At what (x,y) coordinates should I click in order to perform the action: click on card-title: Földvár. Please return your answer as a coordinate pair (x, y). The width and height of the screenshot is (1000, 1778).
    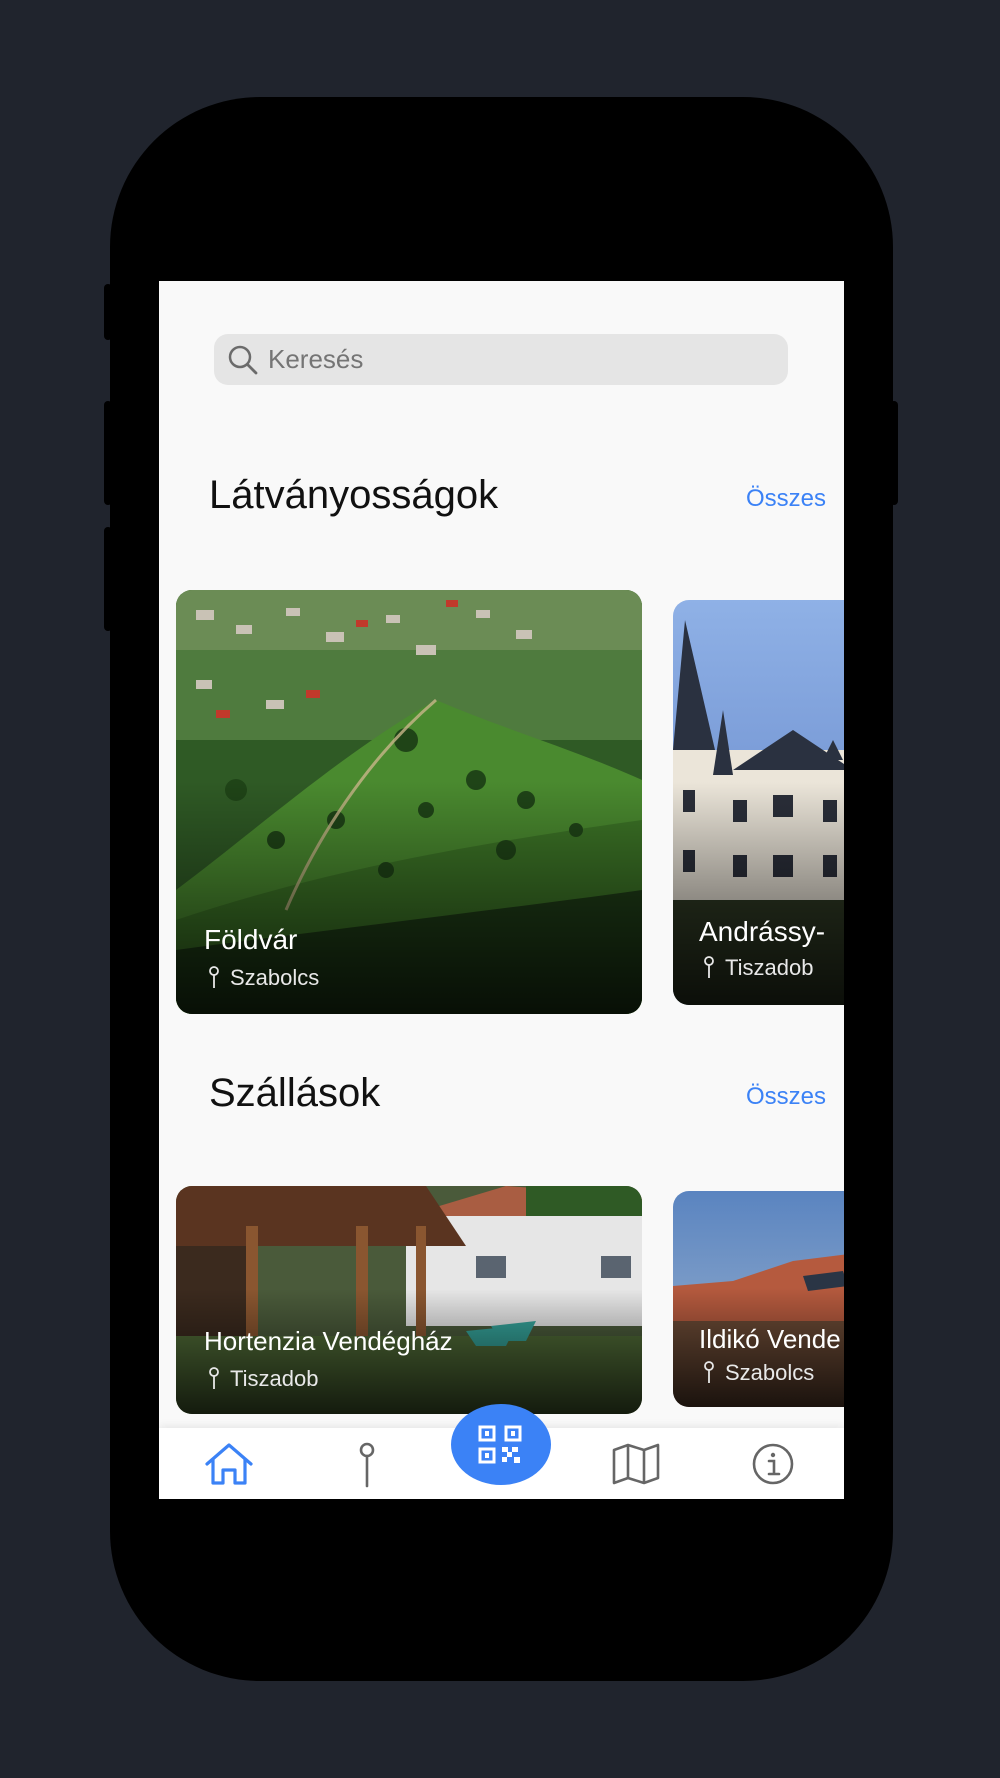
    Looking at the image, I should click on (251, 939).